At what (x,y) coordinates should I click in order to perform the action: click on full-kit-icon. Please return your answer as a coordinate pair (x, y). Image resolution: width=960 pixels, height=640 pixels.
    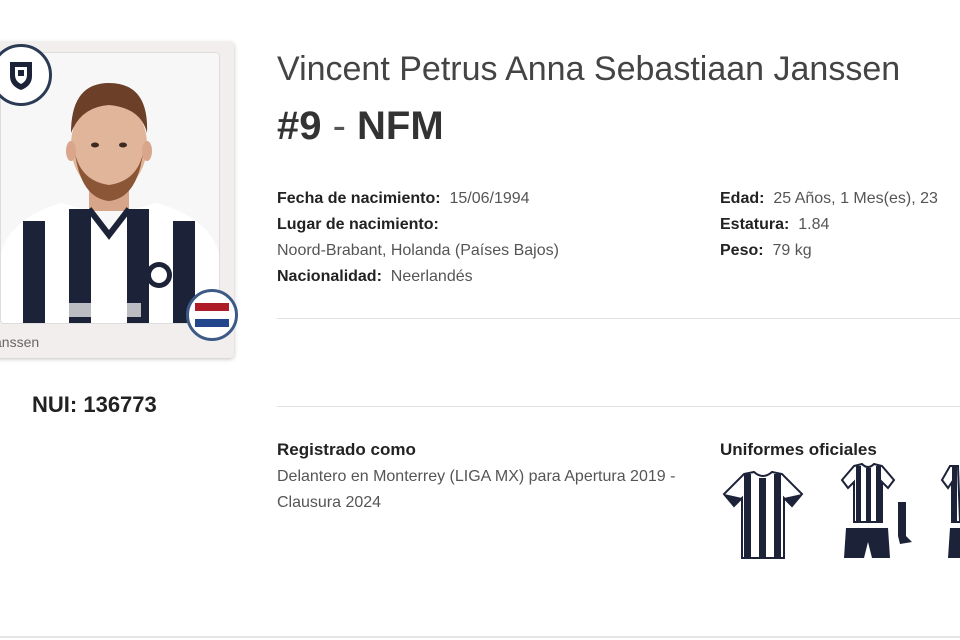
    Looking at the image, I should click on (876, 513).